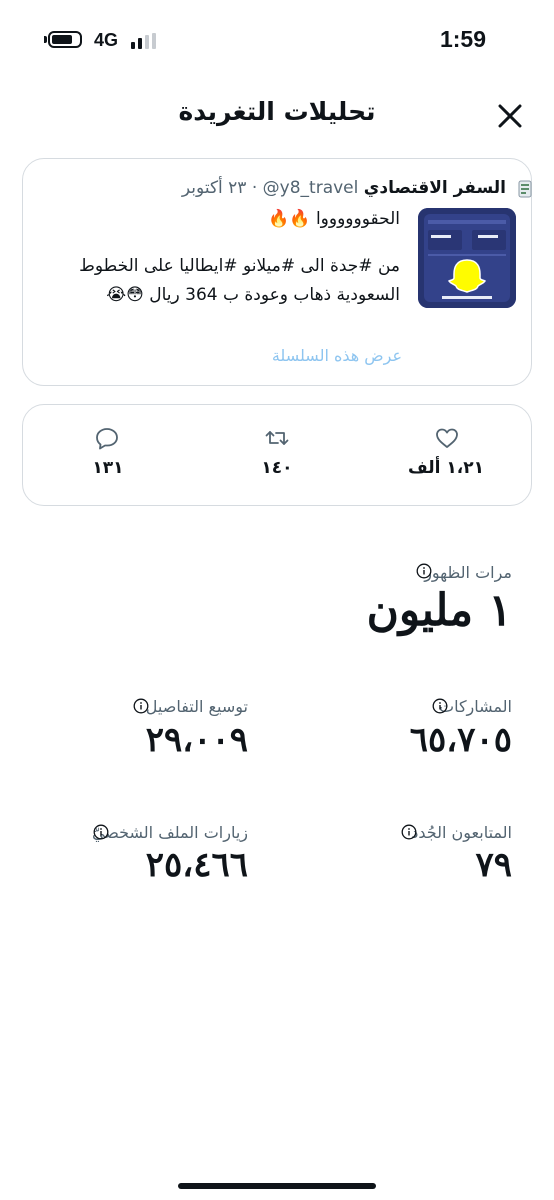 The width and height of the screenshot is (554, 1200). Describe the element at coordinates (239, 266) in the screenshot. I see `tweet-line: من #جدة الى #ميلانو #ايطاليا على الخطوط` at that location.